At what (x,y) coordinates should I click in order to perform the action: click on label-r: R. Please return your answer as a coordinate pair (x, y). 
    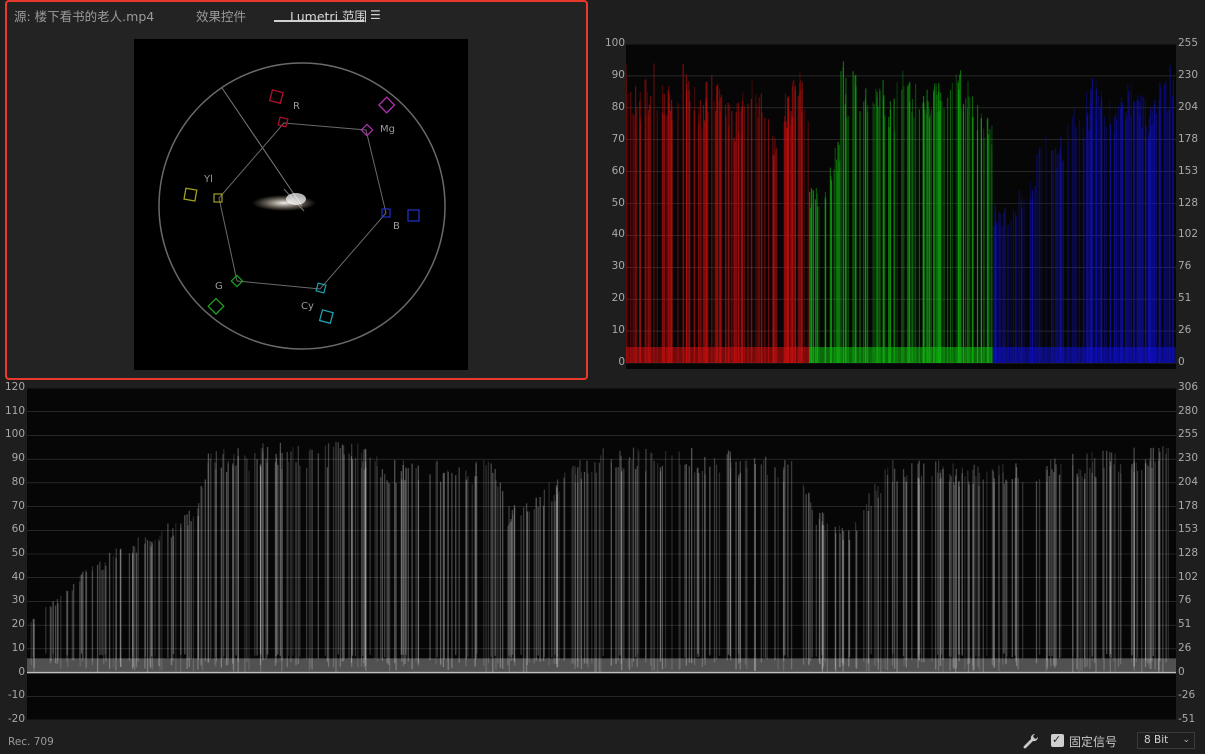
    Looking at the image, I should click on (296, 106).